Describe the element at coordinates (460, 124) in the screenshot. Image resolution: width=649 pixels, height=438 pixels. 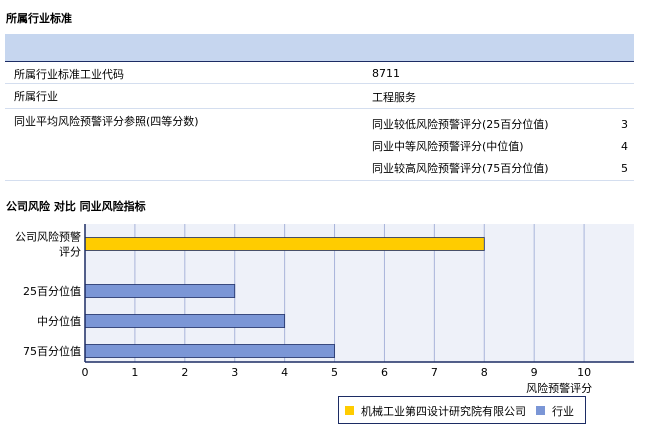
I see `benchmark-label: 同业较低风险预警评分(25百分位值)` at that location.